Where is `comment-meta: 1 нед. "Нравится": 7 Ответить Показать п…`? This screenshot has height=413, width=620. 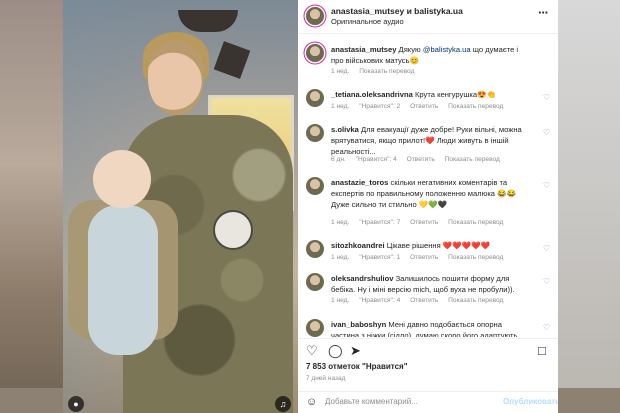
comment-meta: 1 нед. "Нравится": 7 Ответить Показать п… is located at coordinates (421, 222).